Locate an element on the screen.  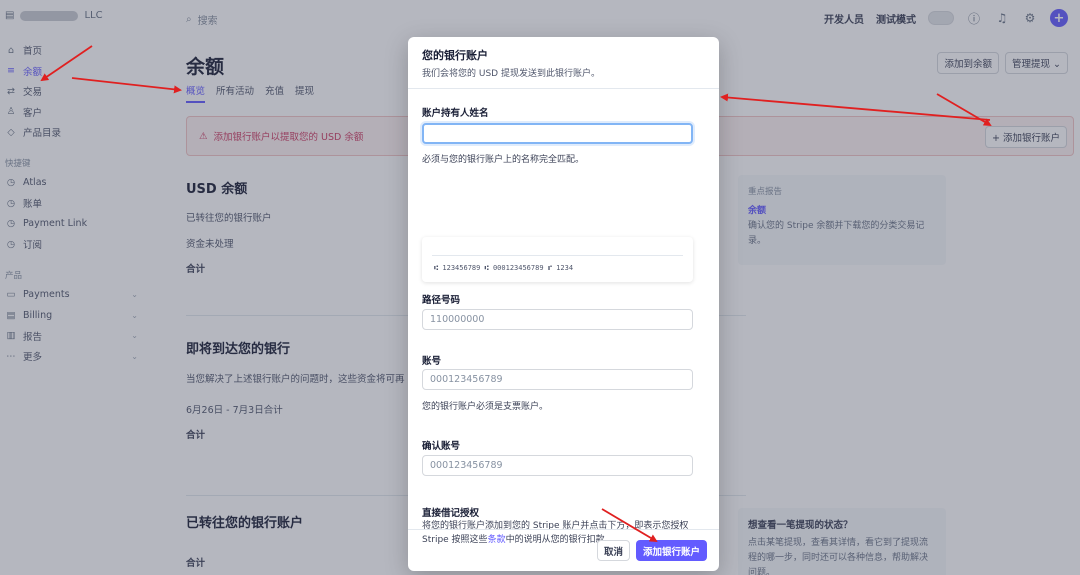
confirm-account-input is located at coordinates (557, 465).